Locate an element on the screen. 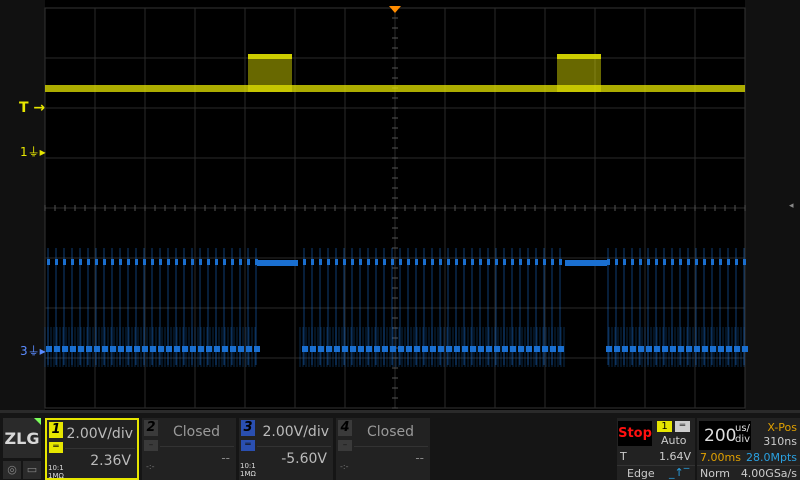 Image resolution: width=800 pixels, height=480 pixels. ch4-number: 4 is located at coordinates (345, 428).